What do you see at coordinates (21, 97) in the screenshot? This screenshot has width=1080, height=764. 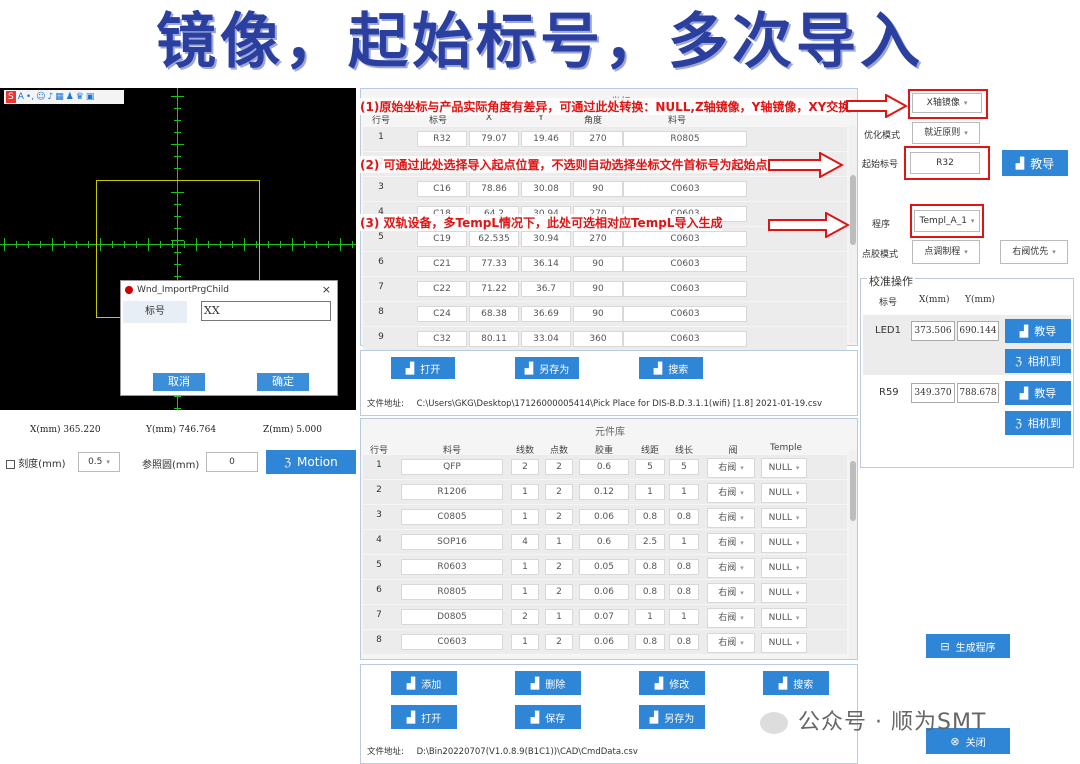 I see `toolbar-icon: A` at bounding box center [21, 97].